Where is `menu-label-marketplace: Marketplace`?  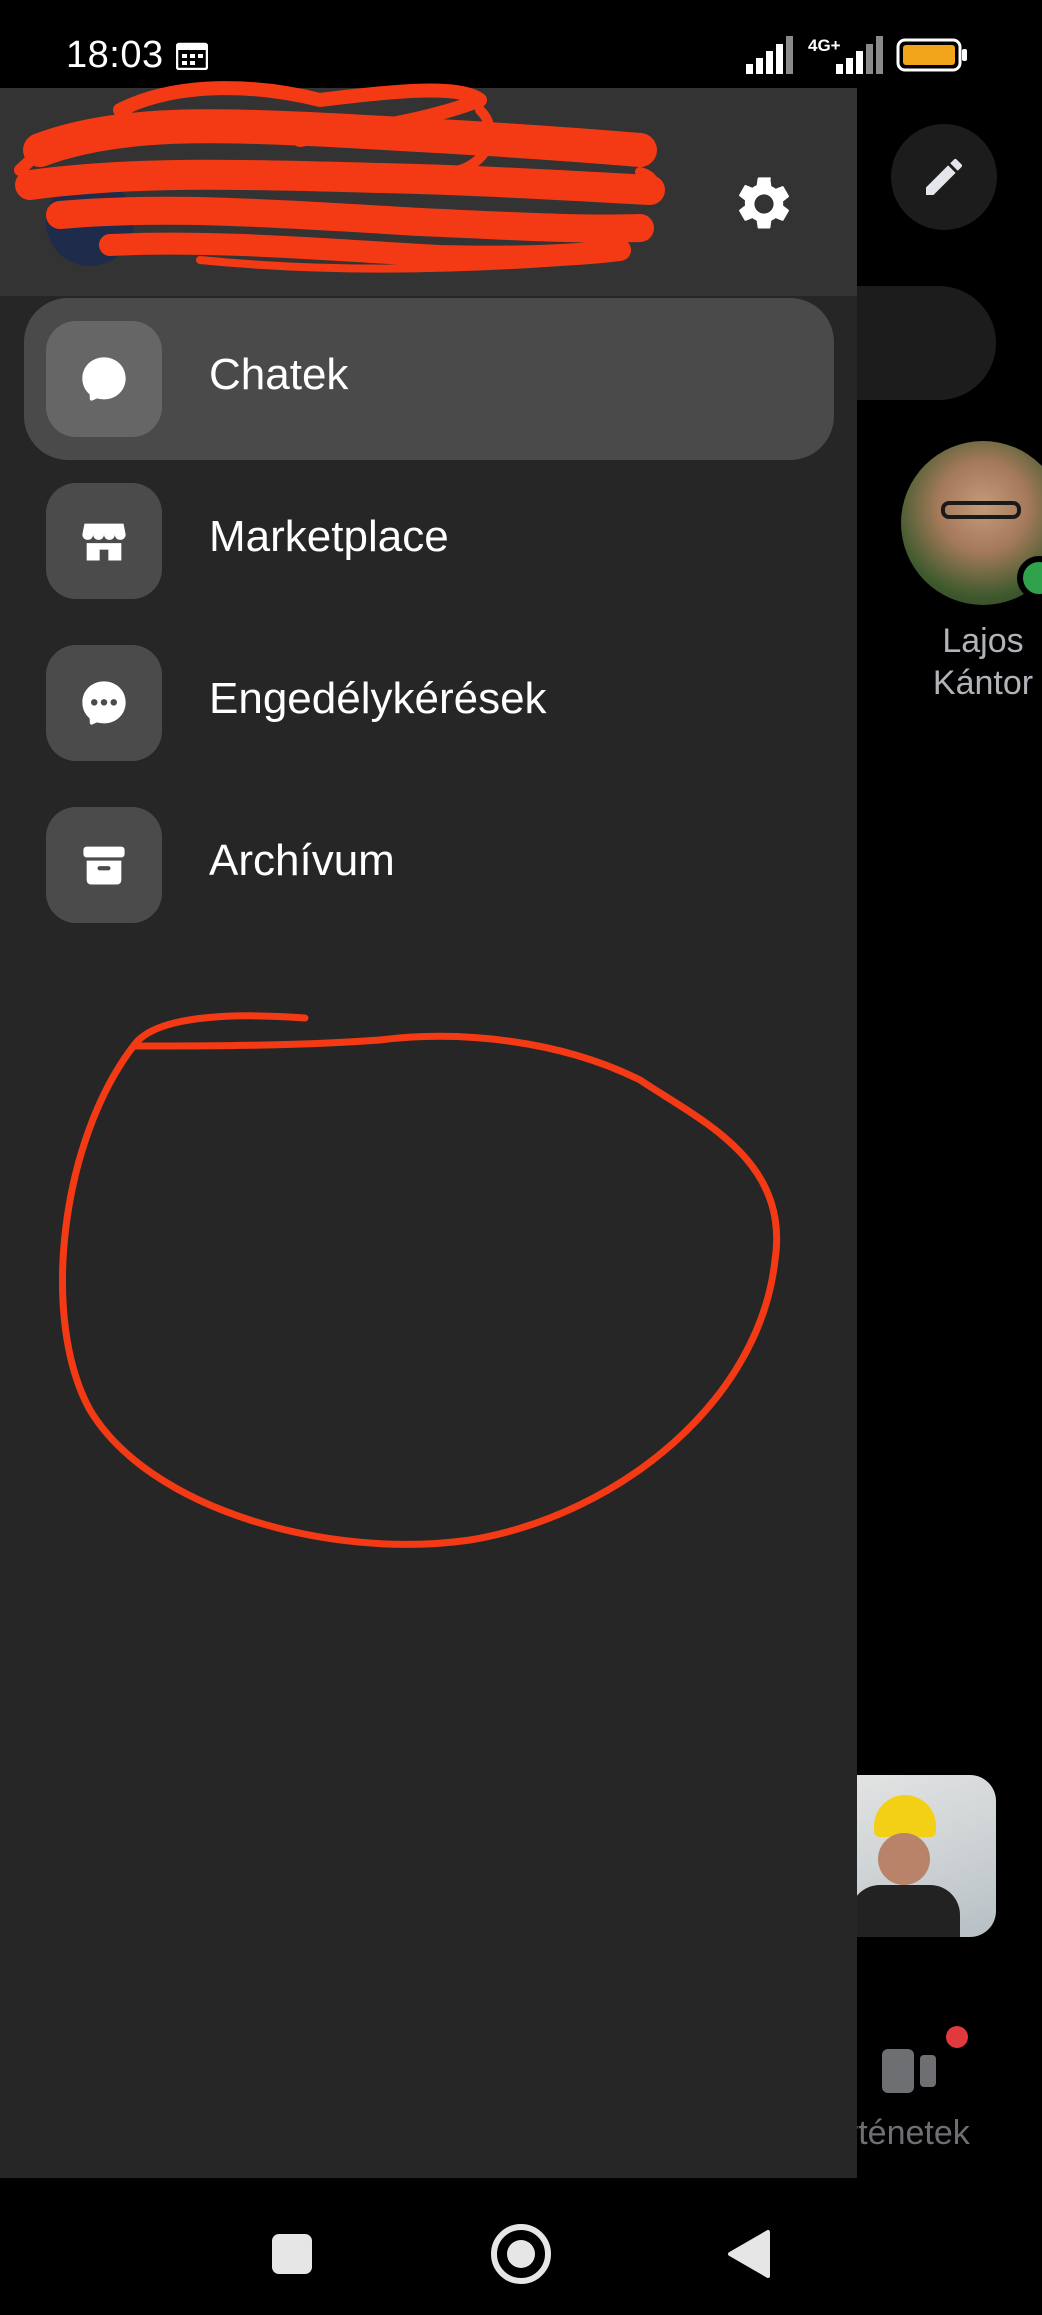
menu-label-marketplace: Marketplace is located at coordinates (329, 536).